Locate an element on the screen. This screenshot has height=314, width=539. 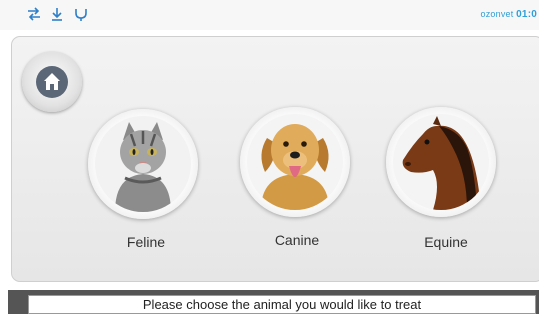
home-icon is located at coordinates (52, 82).